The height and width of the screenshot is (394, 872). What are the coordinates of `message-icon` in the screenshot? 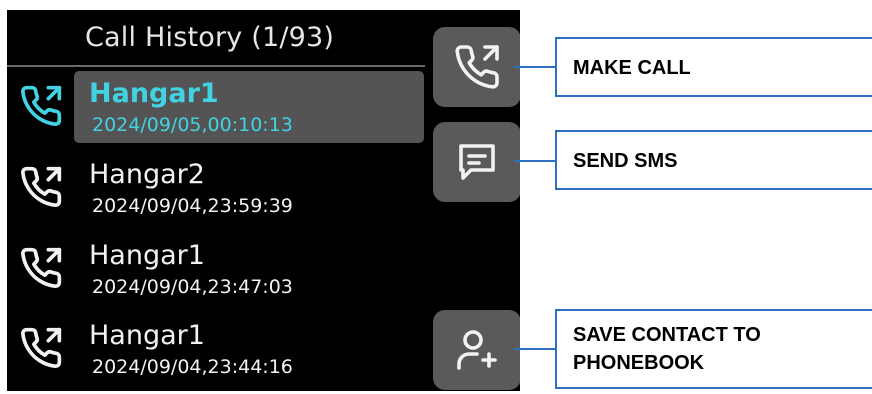 It's located at (477, 162).